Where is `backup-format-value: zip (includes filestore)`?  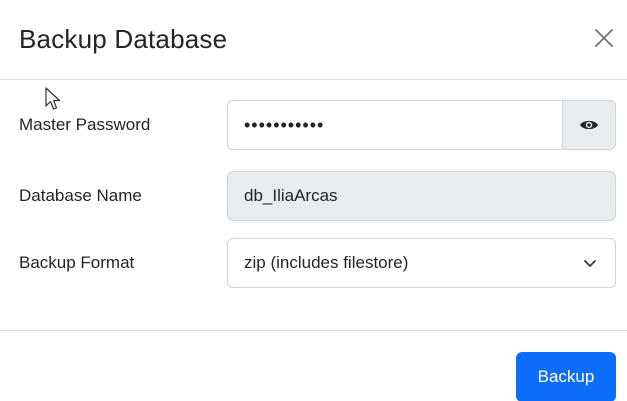 backup-format-value: zip (includes filestore) is located at coordinates (326, 262).